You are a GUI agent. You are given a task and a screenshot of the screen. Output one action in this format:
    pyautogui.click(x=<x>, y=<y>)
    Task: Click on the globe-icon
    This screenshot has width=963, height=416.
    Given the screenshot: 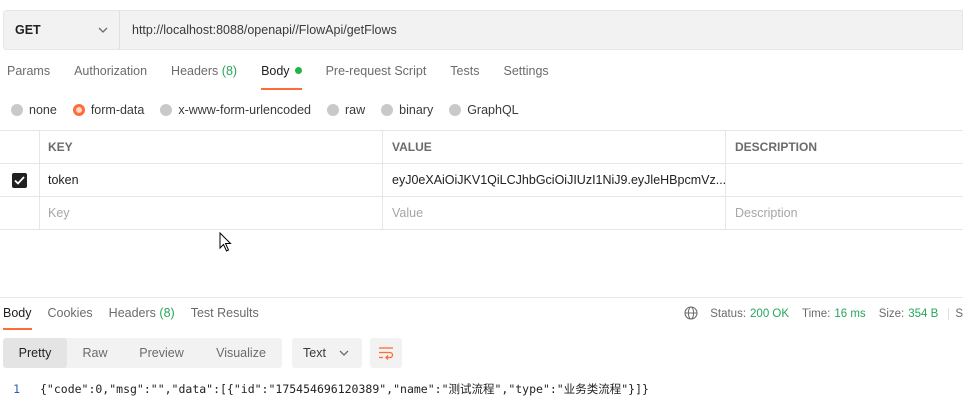 What is the action you would take?
    pyautogui.click(x=691, y=314)
    